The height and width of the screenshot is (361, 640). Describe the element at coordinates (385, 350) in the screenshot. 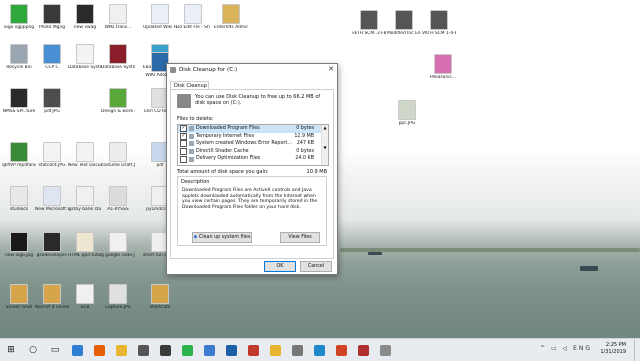

I see `taskbar-app-diskcleanup` at that location.